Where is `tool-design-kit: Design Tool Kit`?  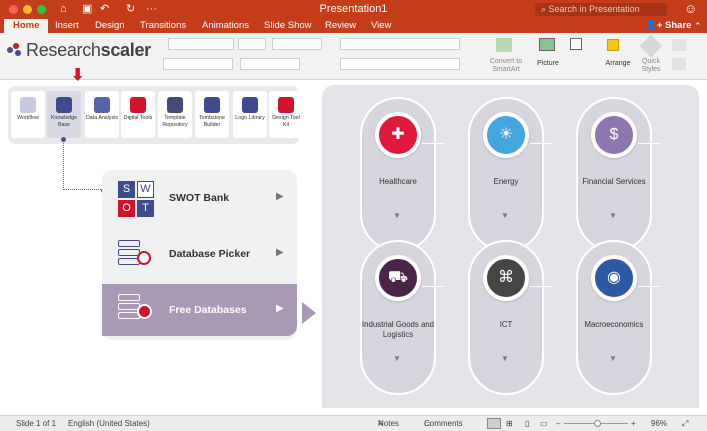 tool-design-kit: Design Tool Kit is located at coordinates (286, 114).